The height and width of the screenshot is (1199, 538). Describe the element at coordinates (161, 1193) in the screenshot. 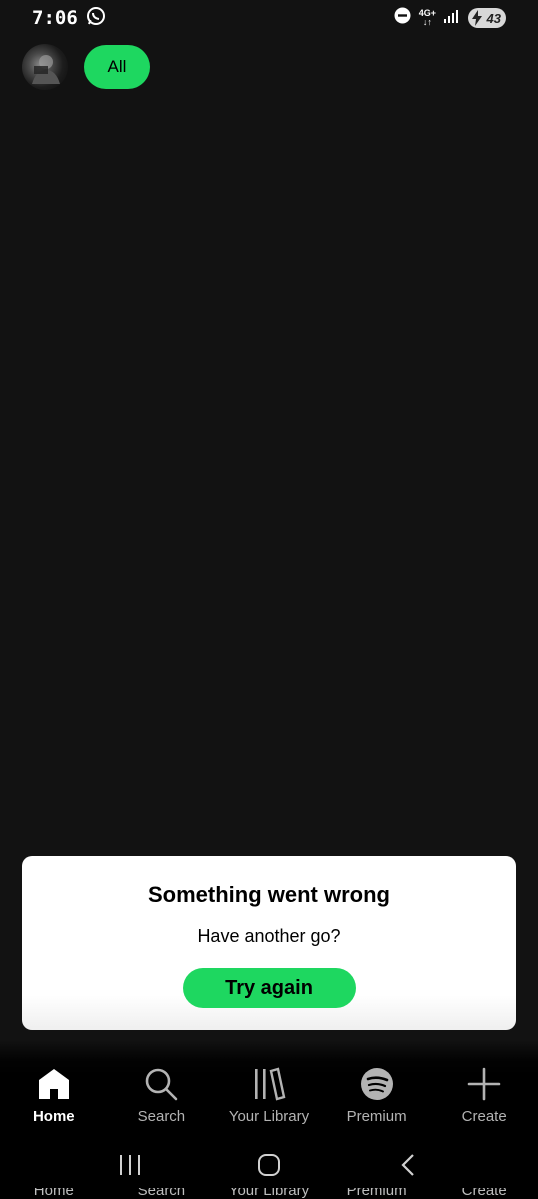

I see `ghost-label: Search` at that location.